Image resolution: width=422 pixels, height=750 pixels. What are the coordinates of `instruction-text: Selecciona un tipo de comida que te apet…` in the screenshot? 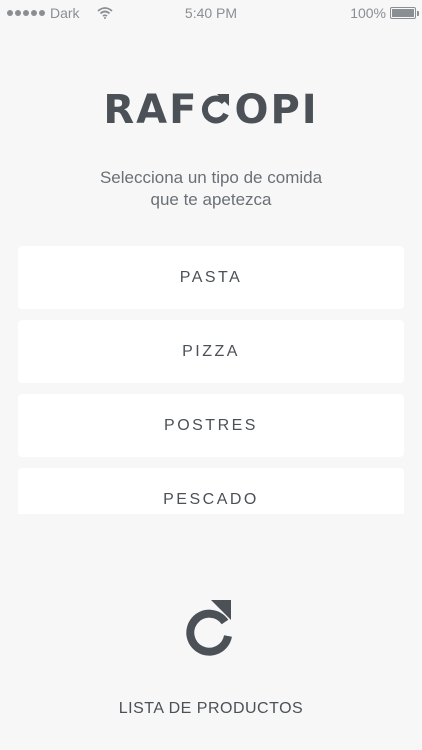 It's located at (211, 189).